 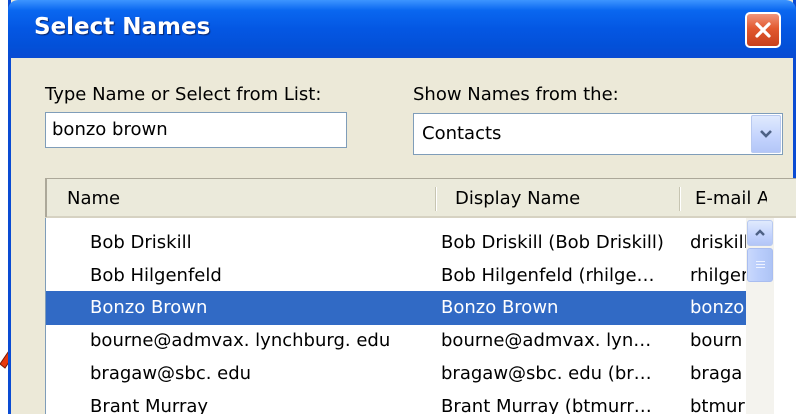 I want to click on column-header-name: Name, so click(x=93, y=198).